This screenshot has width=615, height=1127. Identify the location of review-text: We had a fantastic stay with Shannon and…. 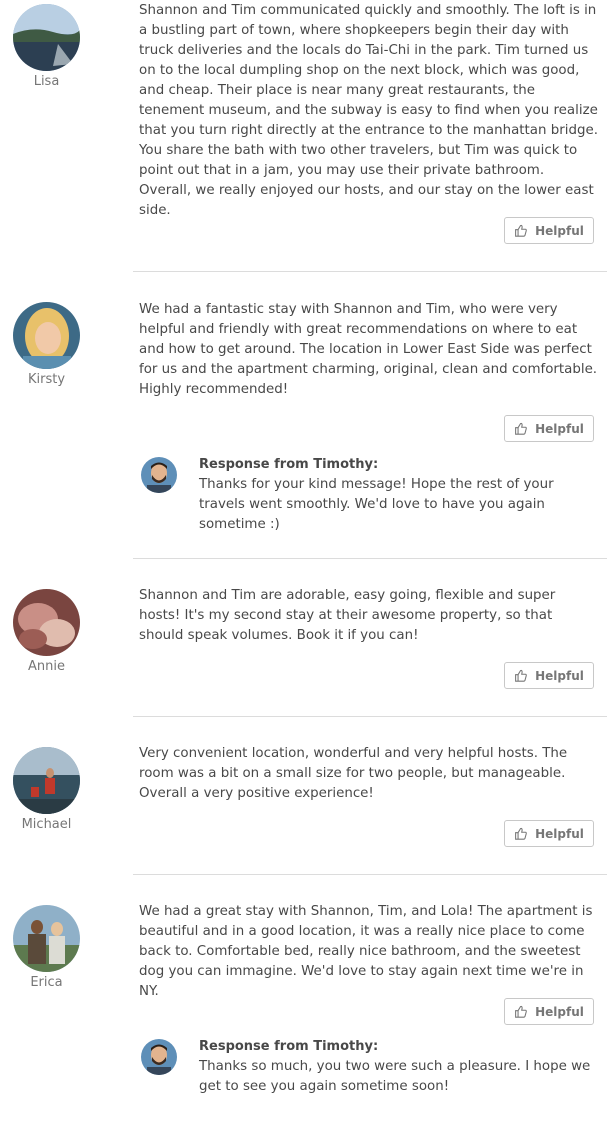
(368, 349).